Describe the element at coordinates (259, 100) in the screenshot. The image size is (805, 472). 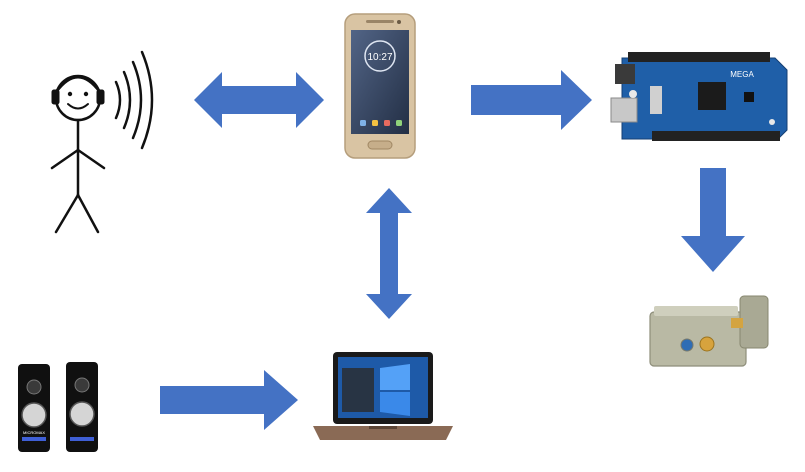
I see `arrow-person-smartphone` at that location.